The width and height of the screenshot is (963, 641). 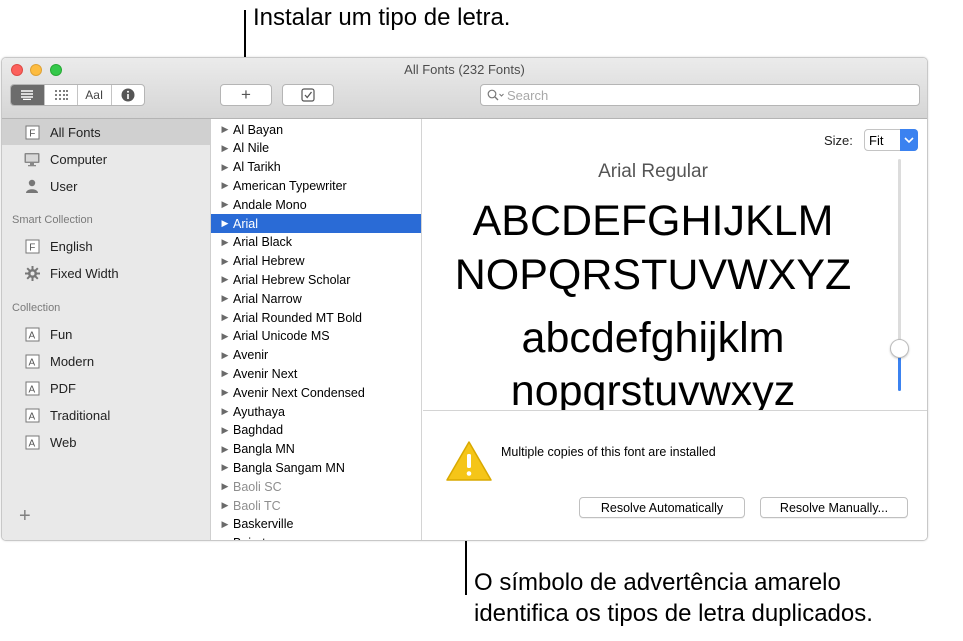 I want to click on sidebar-item-label: Modern, so click(x=72, y=361).